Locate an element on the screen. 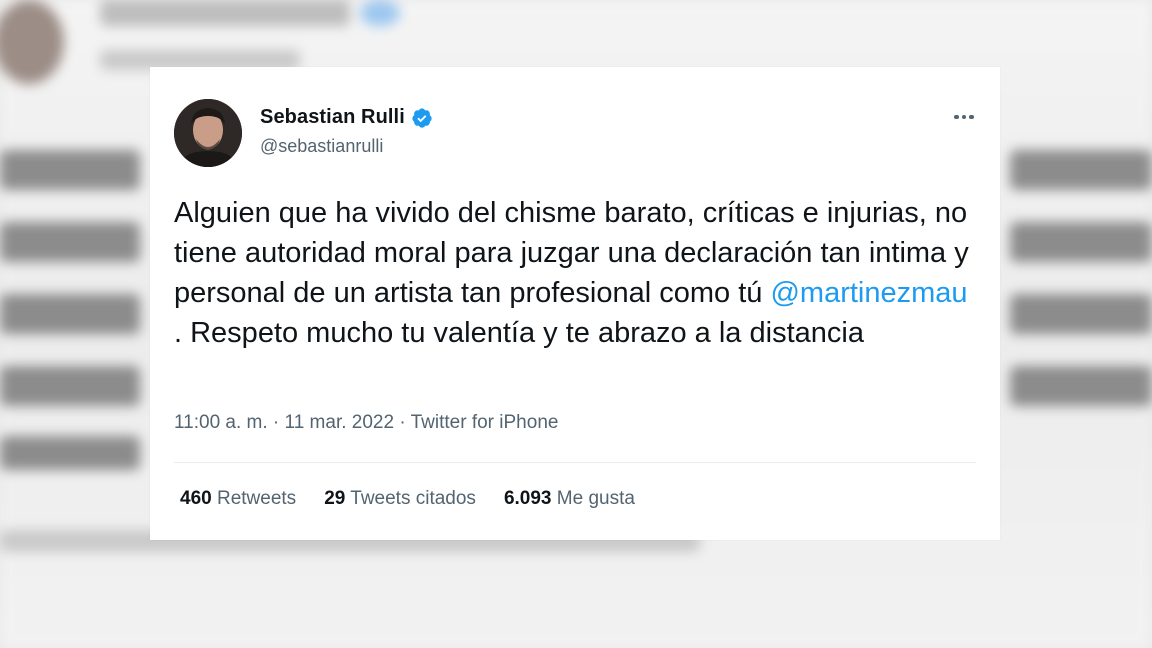  avatar-photo is located at coordinates (208, 133).